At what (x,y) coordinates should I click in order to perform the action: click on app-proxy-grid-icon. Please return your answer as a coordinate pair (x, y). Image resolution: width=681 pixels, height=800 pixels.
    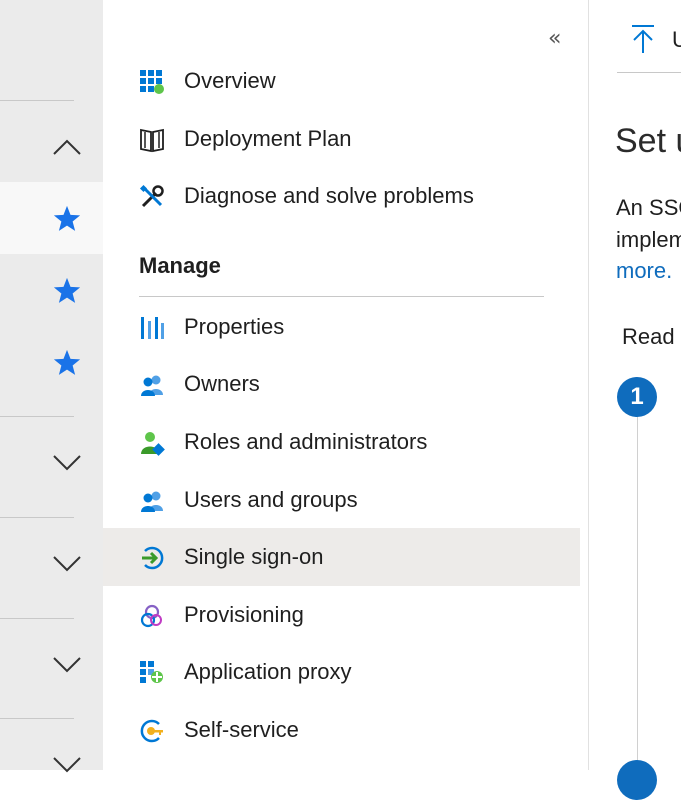
    Looking at the image, I should click on (151, 672).